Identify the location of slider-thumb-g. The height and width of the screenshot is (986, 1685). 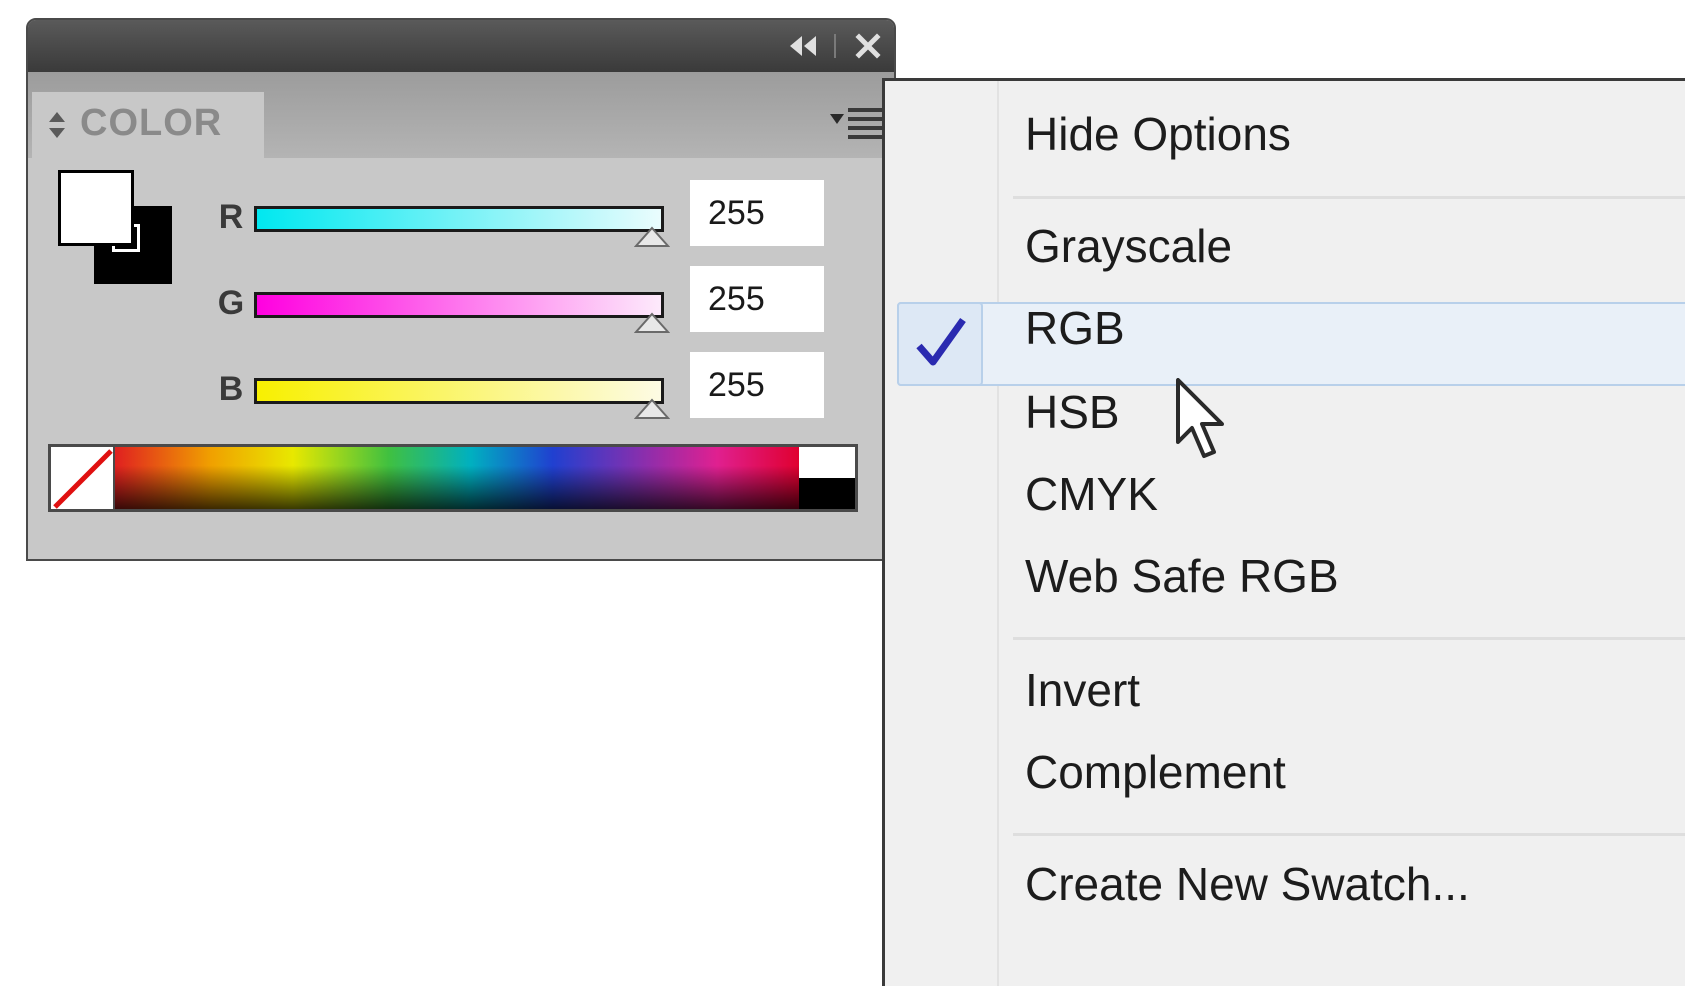
(652, 323).